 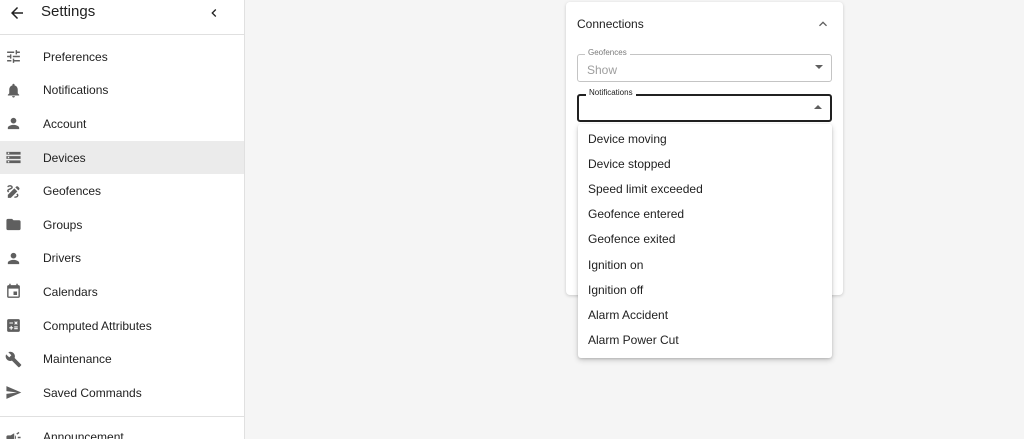 What do you see at coordinates (607, 52) in the screenshot?
I see `geofences-label: Geofences` at bounding box center [607, 52].